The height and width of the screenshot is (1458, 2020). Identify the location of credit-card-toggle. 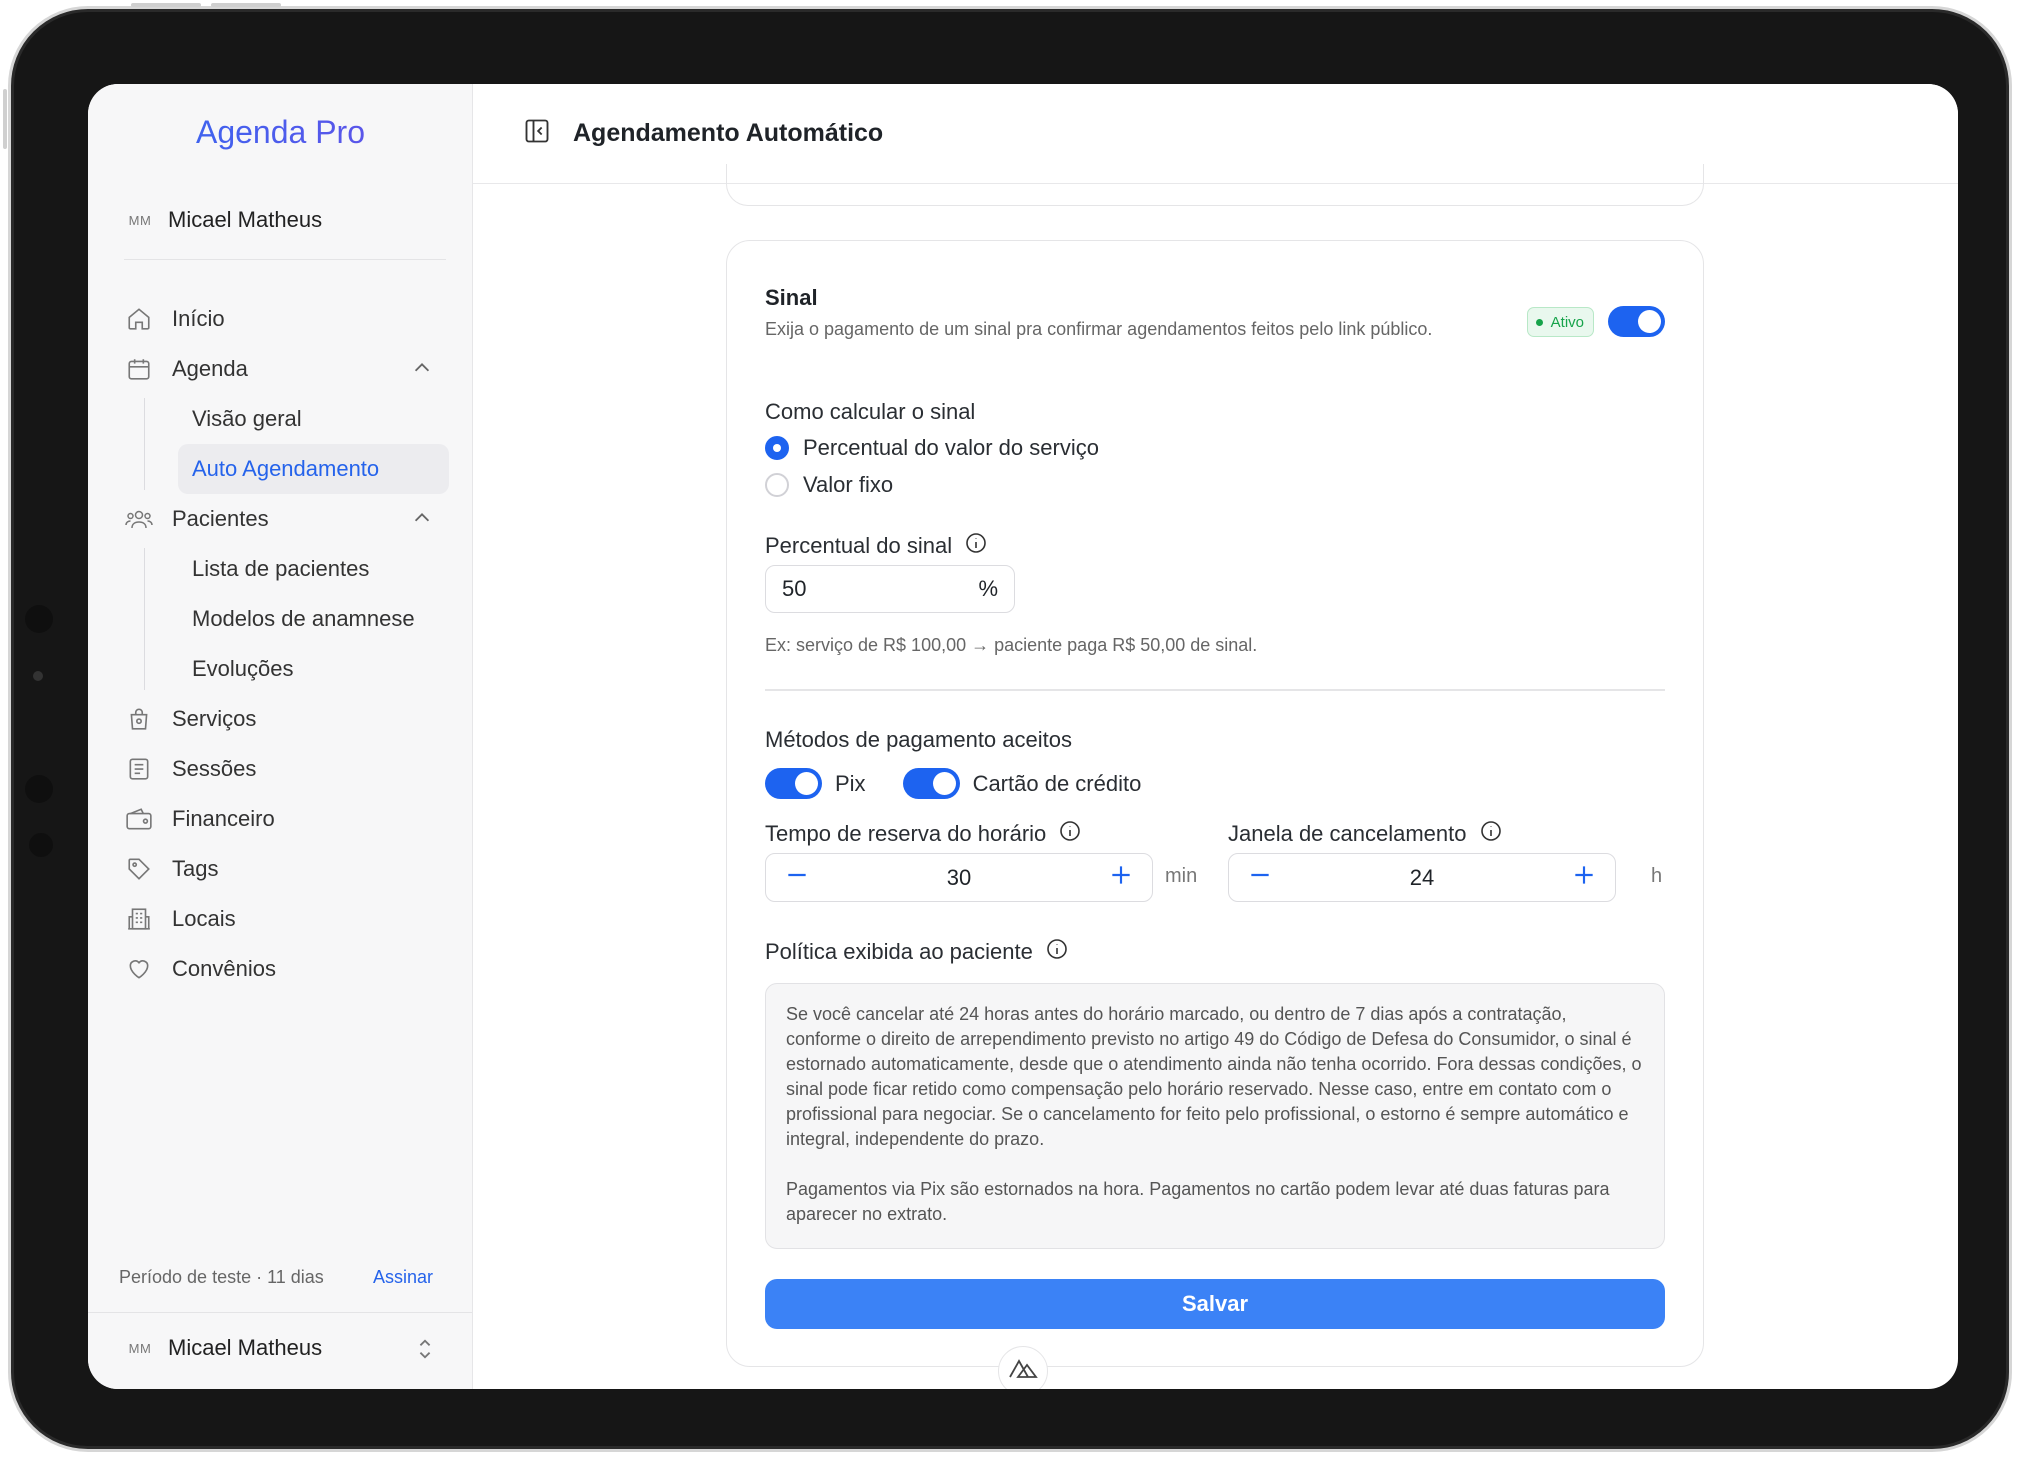
(931, 783).